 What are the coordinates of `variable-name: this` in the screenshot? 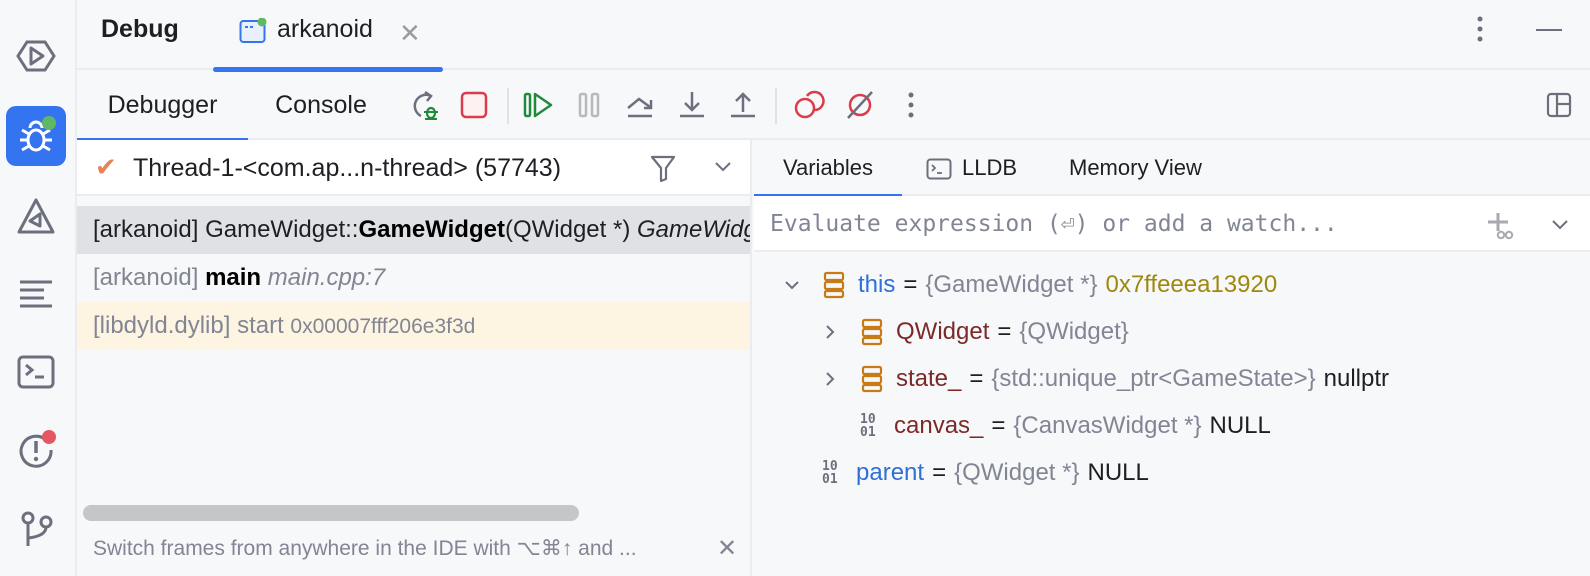 It's located at (877, 284).